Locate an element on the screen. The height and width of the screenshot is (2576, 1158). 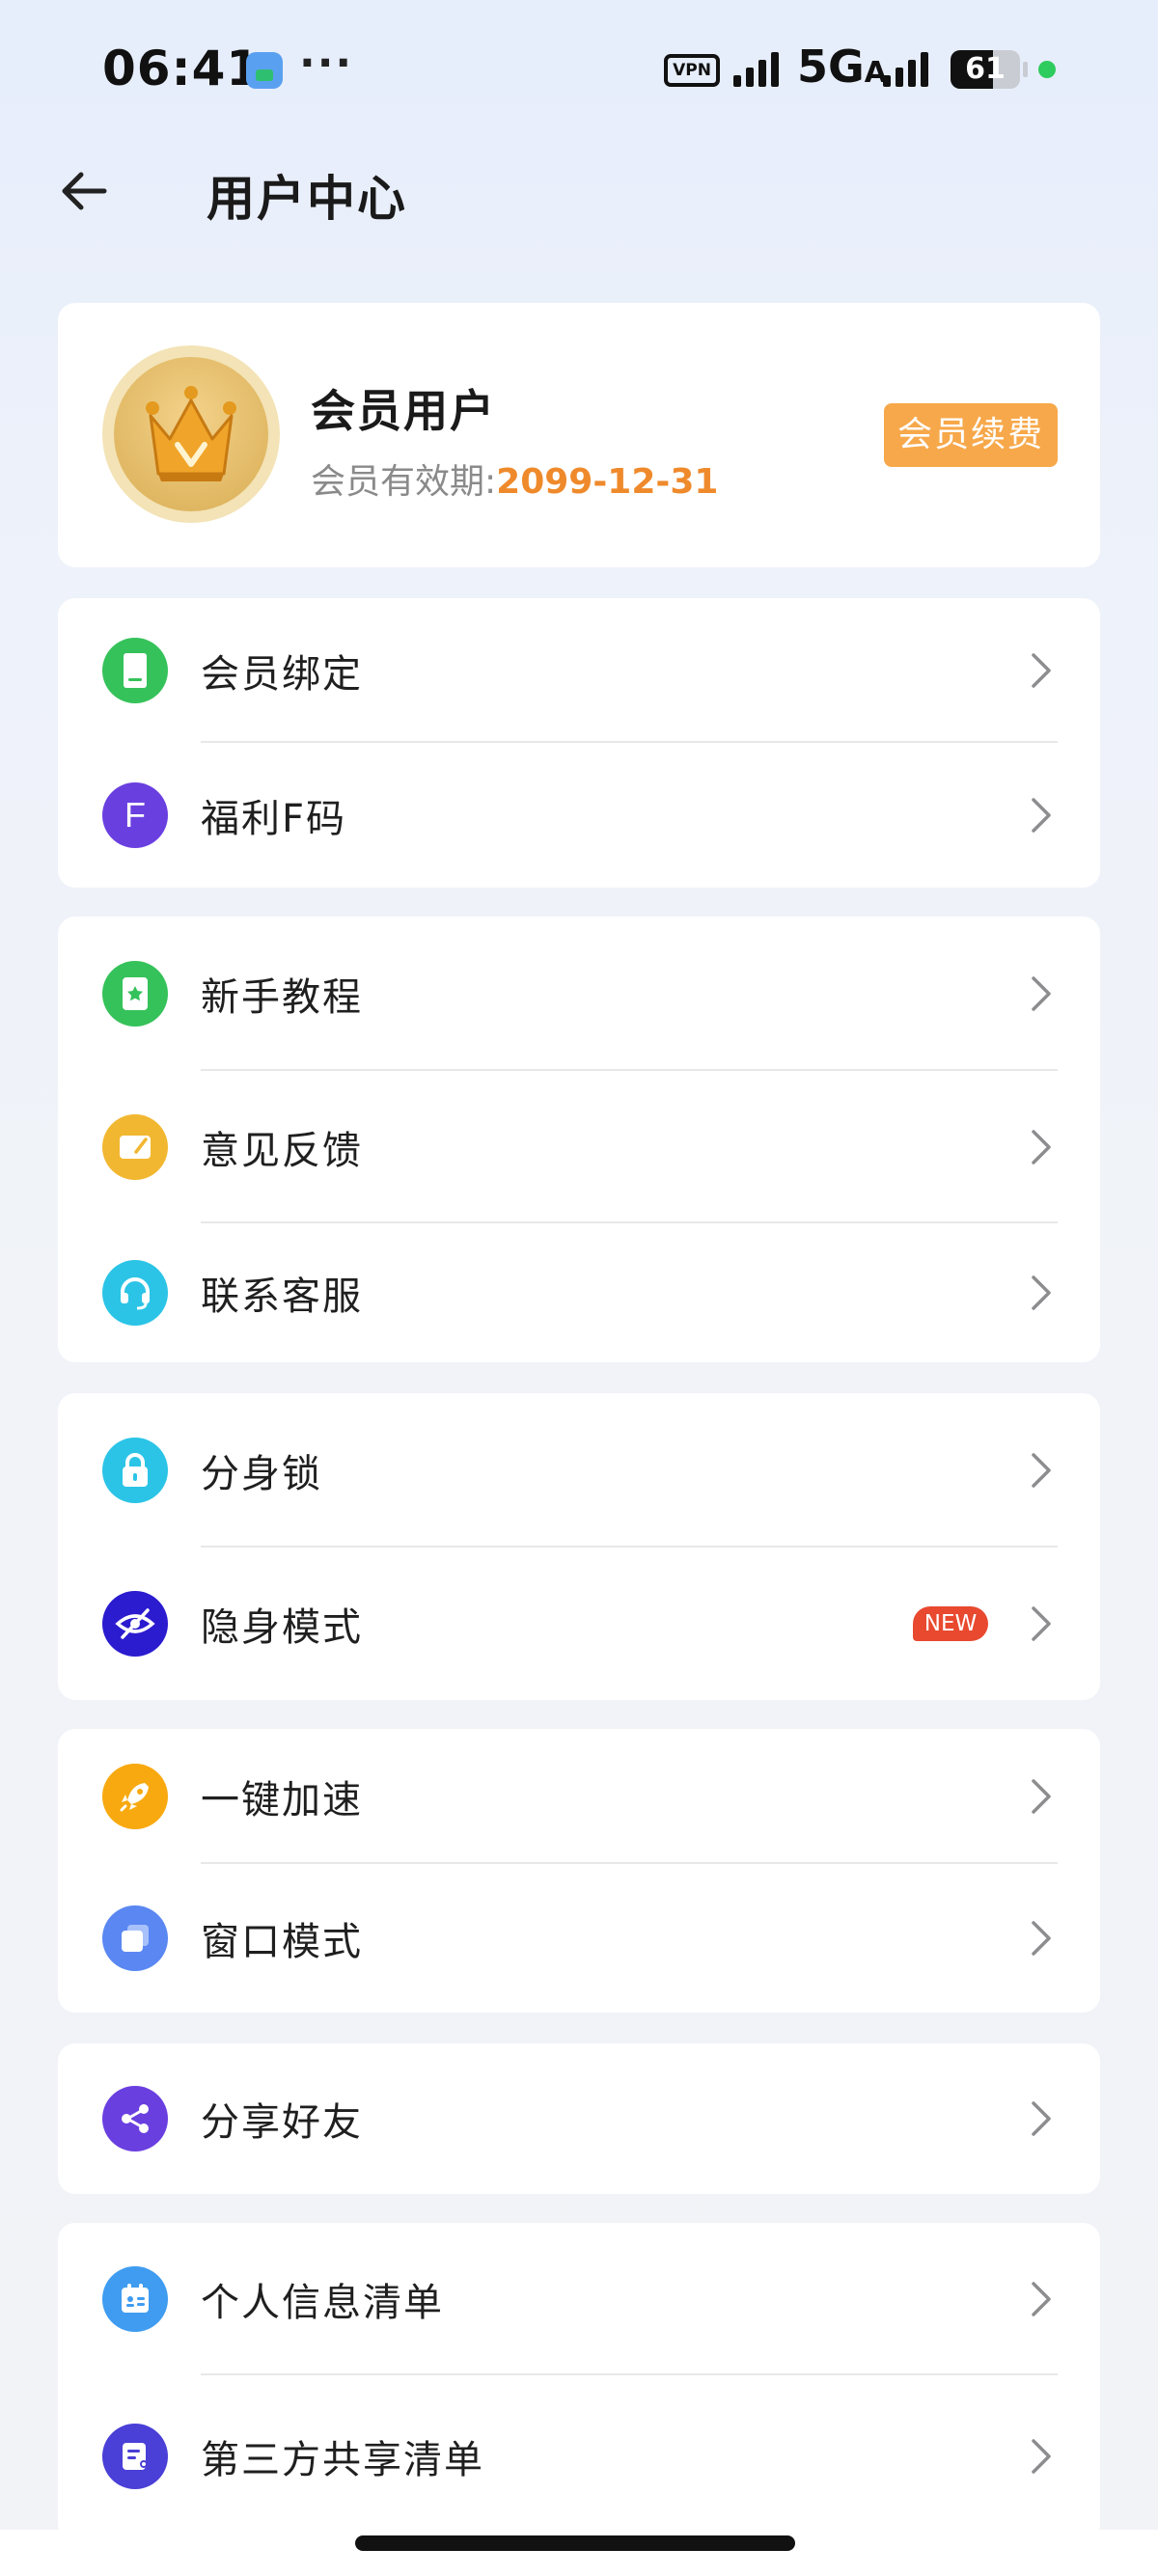
menu-item-label: 新手教程 is located at coordinates (282, 998).